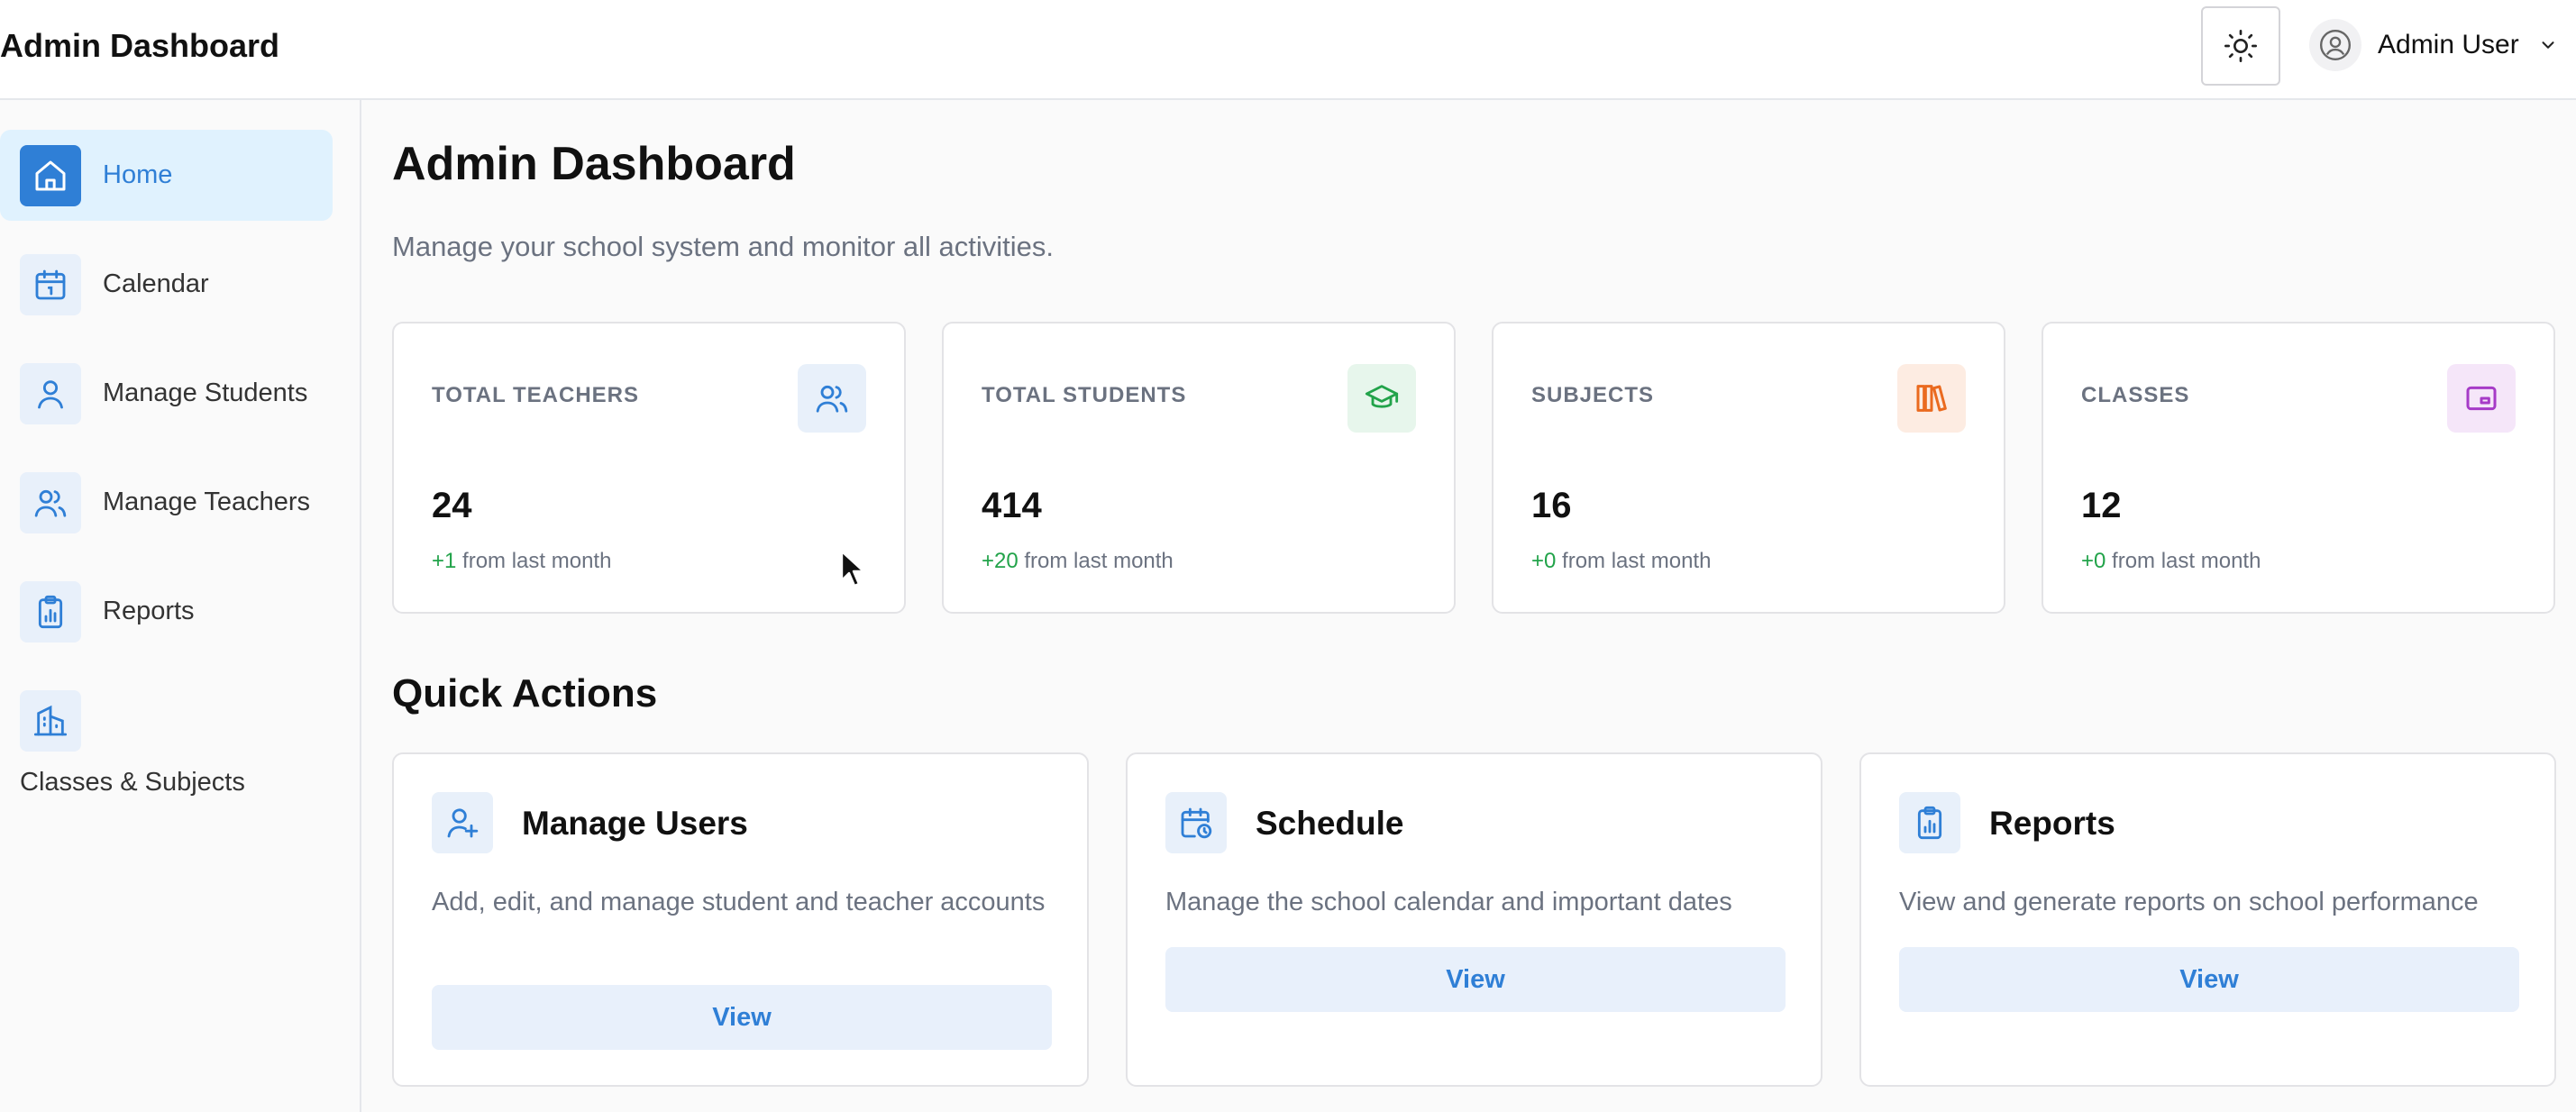  I want to click on stat-label: CLASSES, so click(2135, 395).